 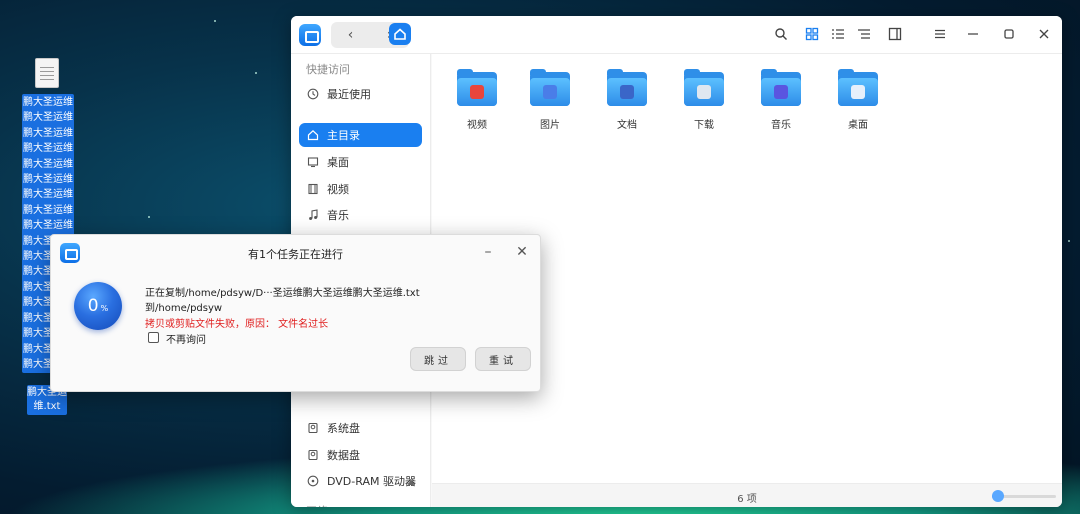 What do you see at coordinates (704, 125) in the screenshot?
I see `folder-label: 下载` at bounding box center [704, 125].